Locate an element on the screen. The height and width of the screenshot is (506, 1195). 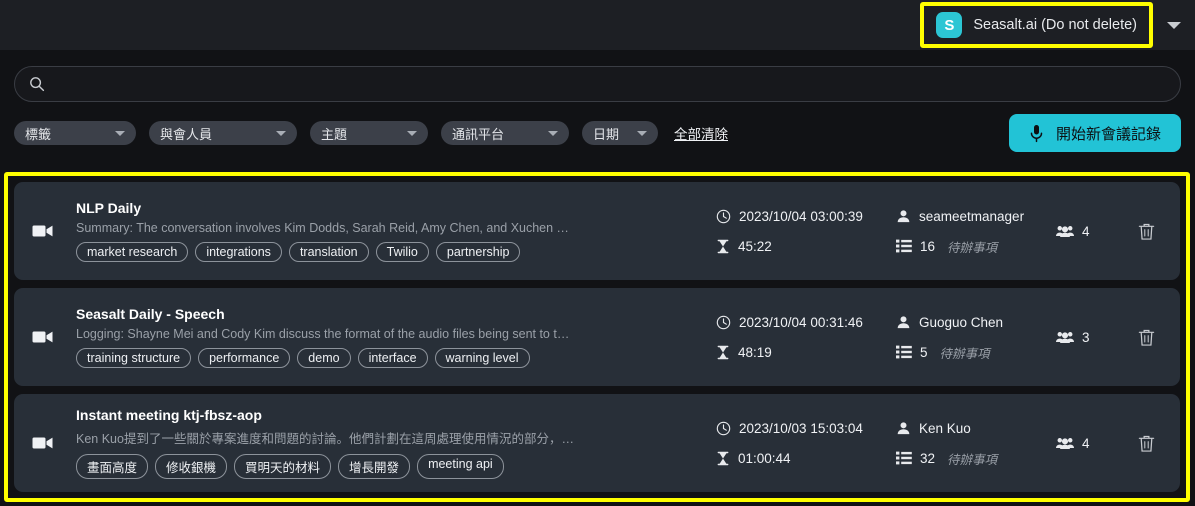
meeting-todo-count: 16 is located at coordinates (928, 246).